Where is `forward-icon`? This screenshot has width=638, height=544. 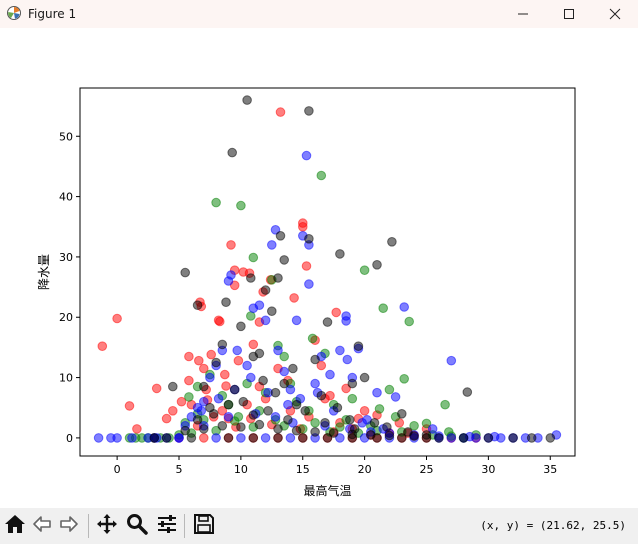 forward-icon is located at coordinates (69, 526).